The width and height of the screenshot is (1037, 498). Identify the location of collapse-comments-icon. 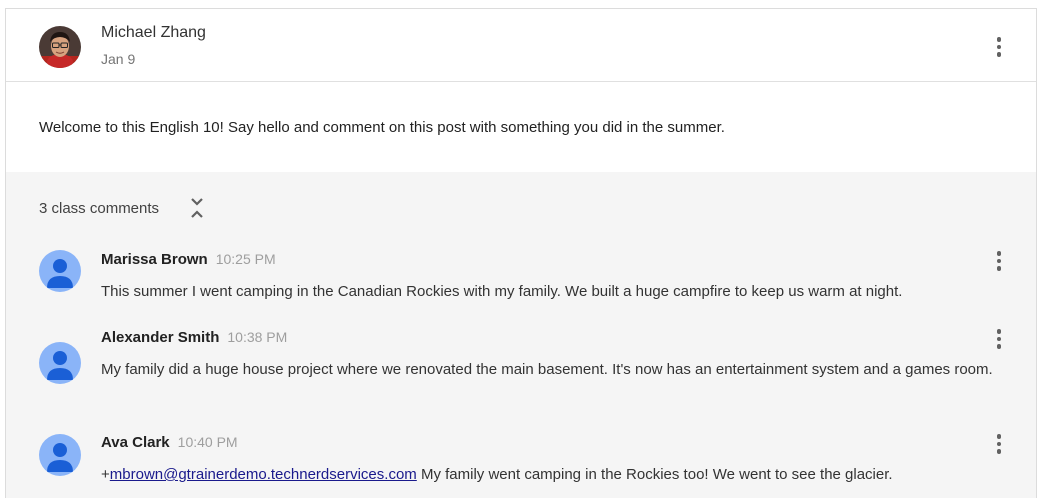
(197, 209).